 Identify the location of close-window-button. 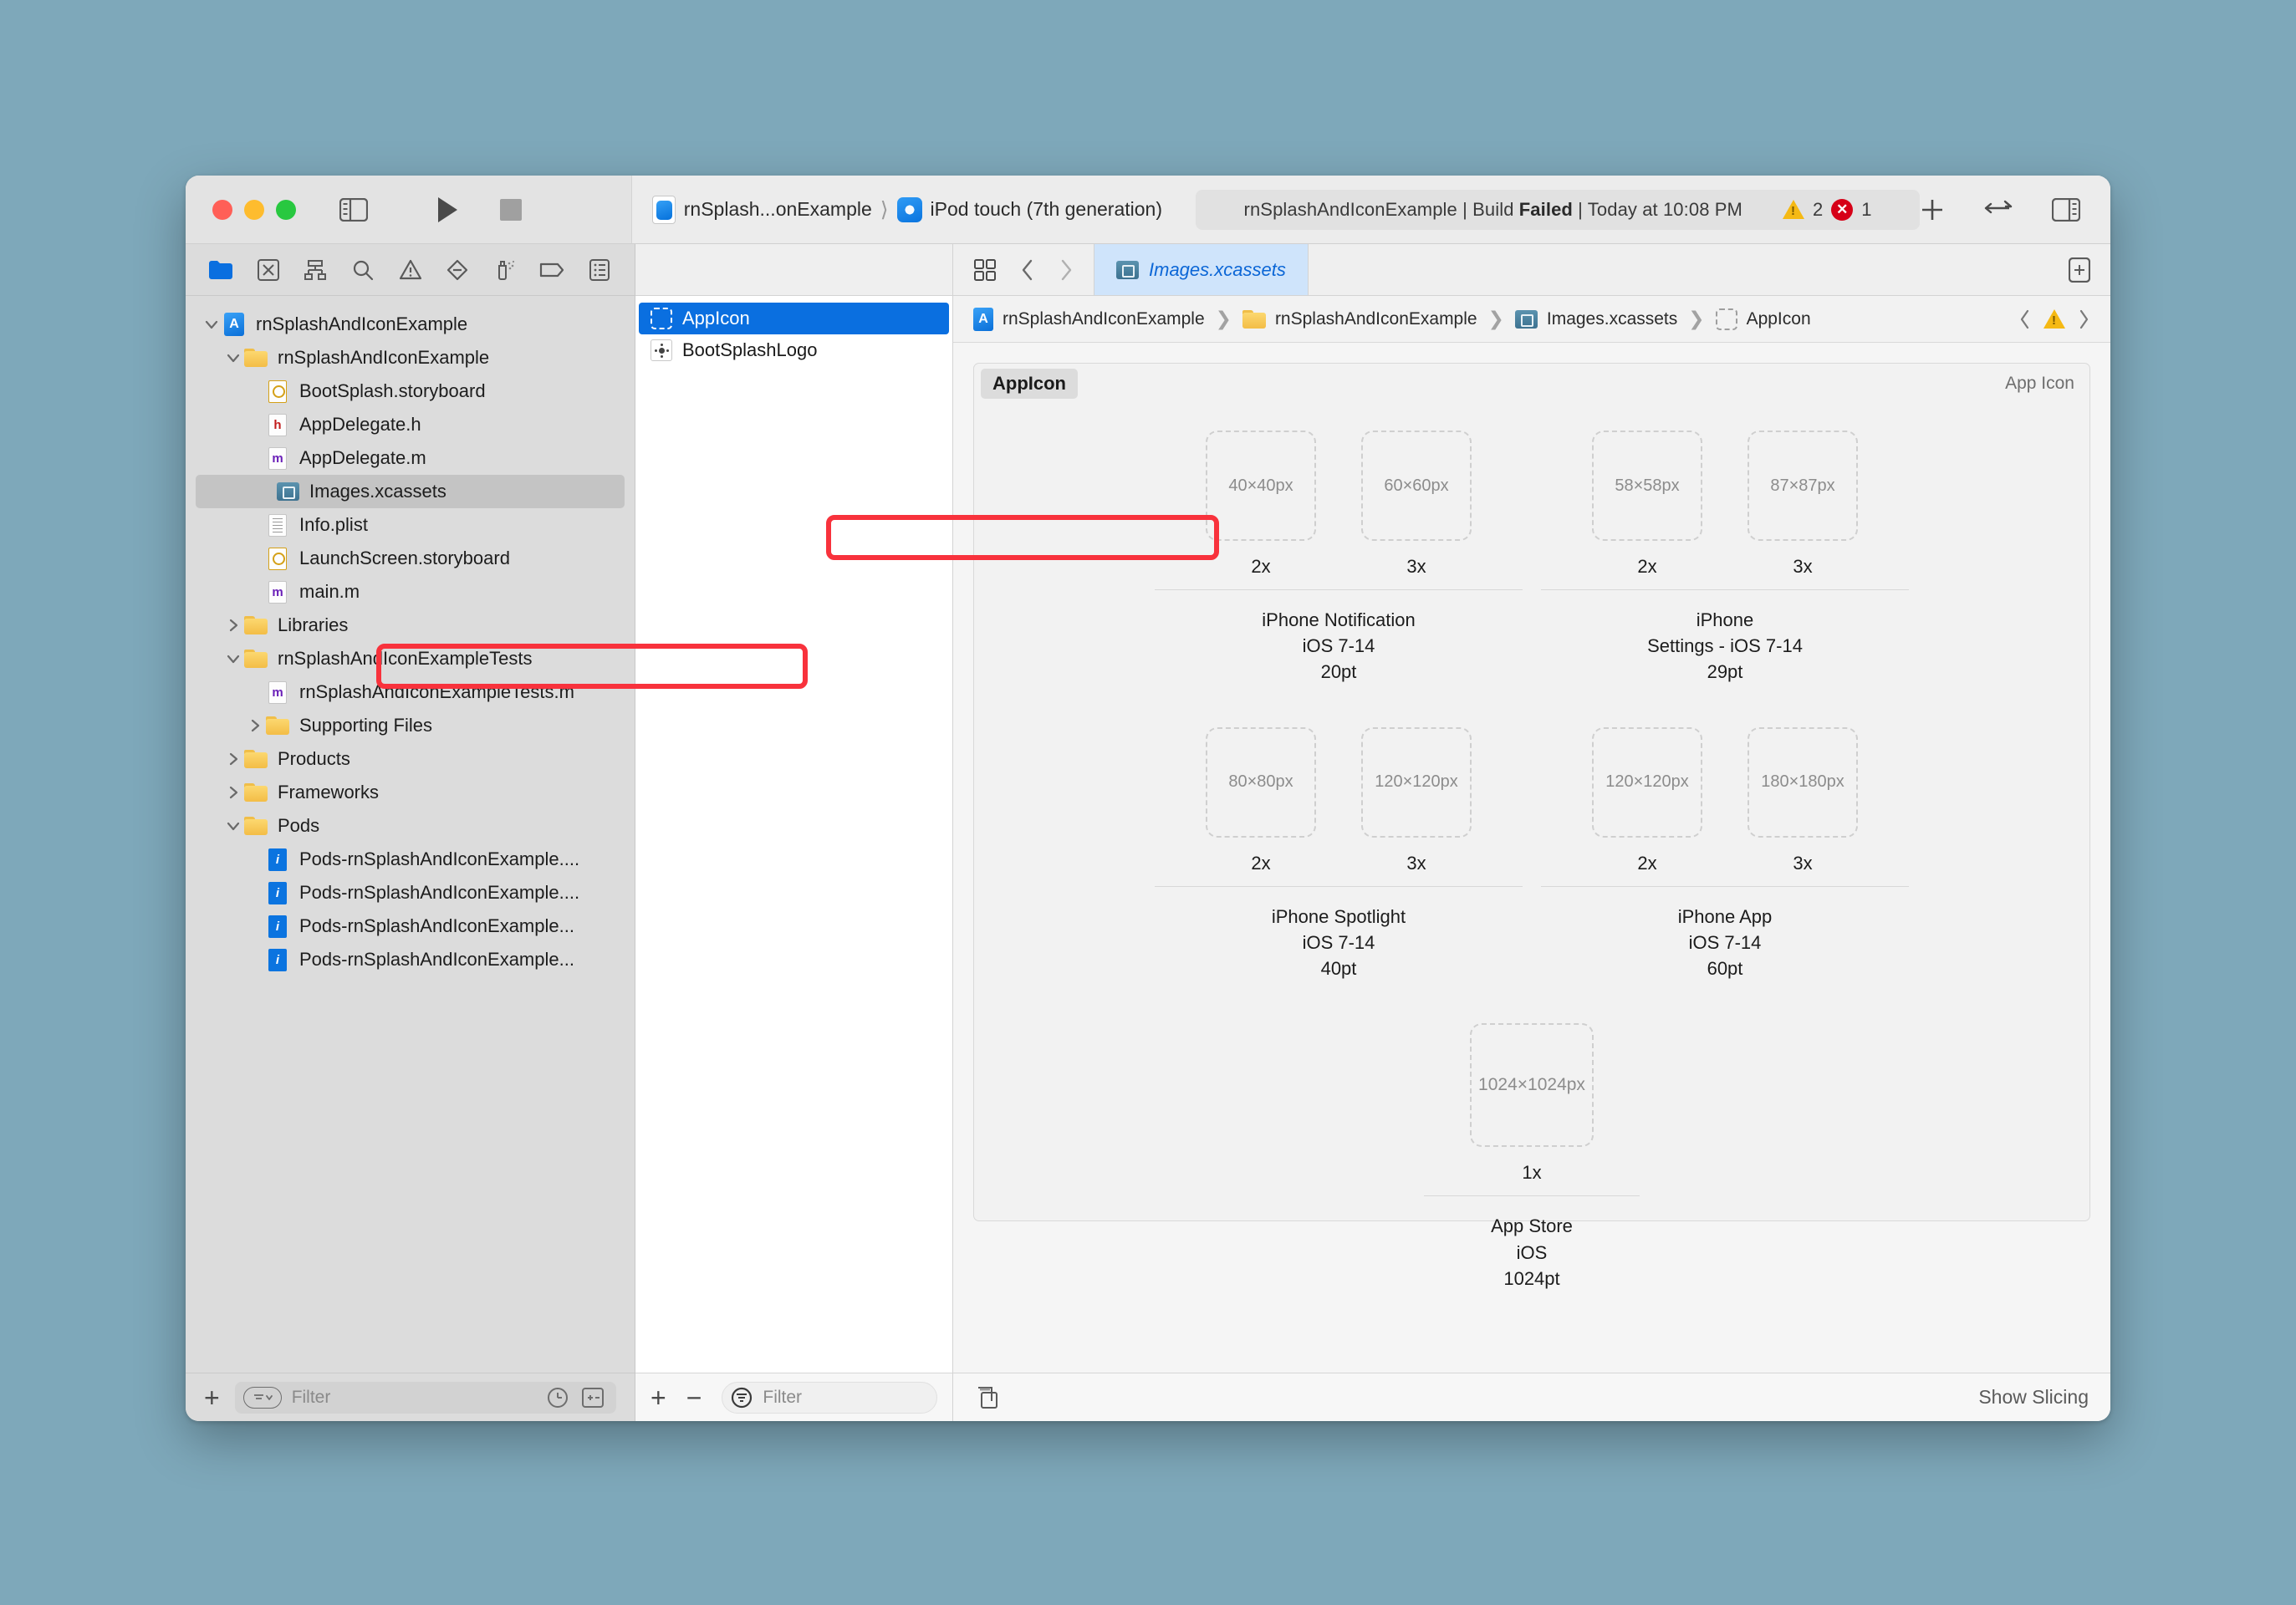
(222, 209).